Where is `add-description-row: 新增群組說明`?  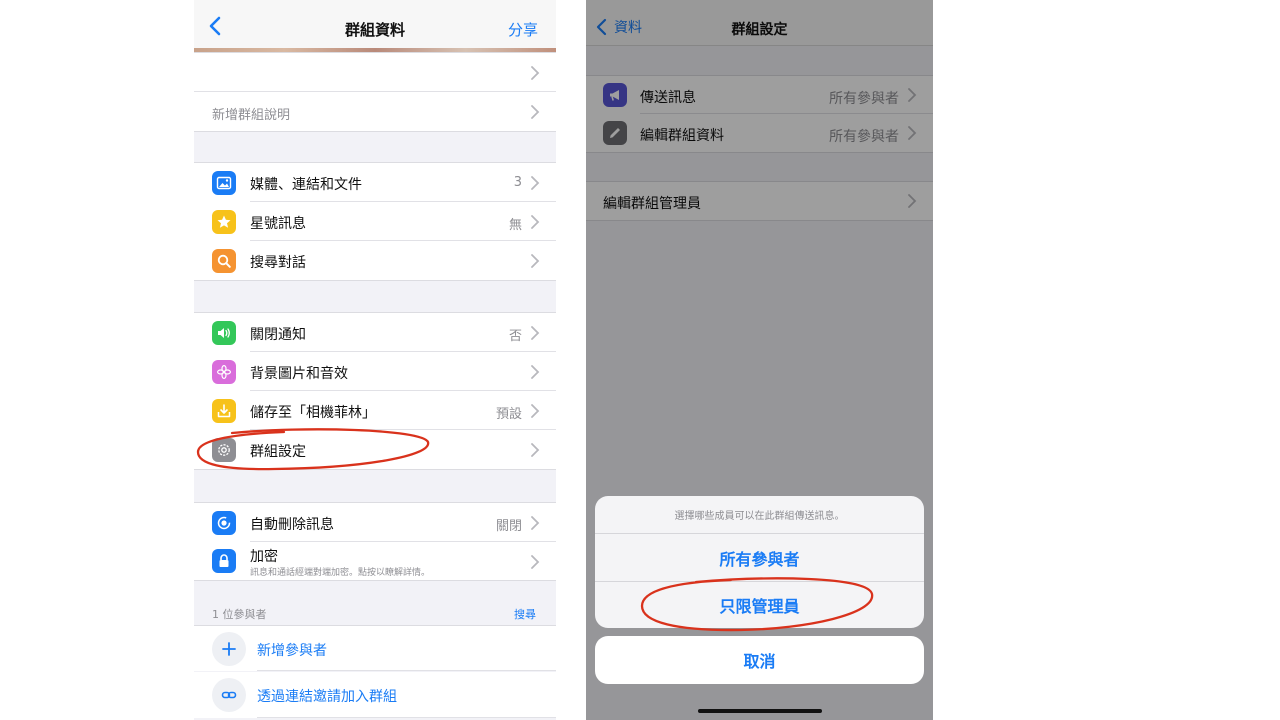
add-description-row: 新增群組說明 is located at coordinates (375, 111).